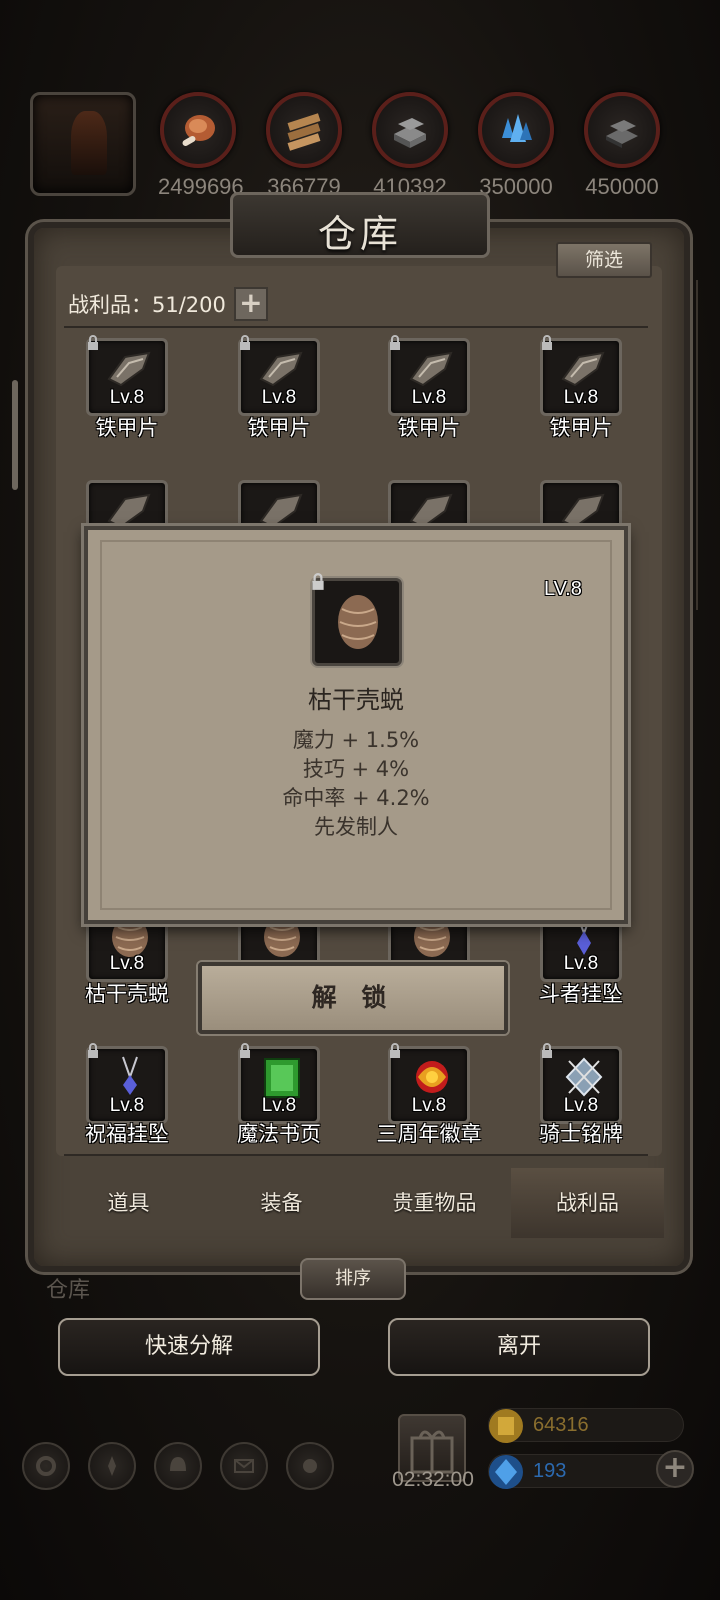 This screenshot has width=720, height=1600. I want to click on loot-count-label: 战利品：51/200, so click(147, 305).